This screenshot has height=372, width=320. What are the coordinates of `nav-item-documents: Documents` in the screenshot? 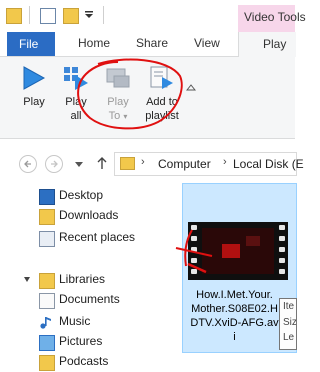 It's located at (87, 300).